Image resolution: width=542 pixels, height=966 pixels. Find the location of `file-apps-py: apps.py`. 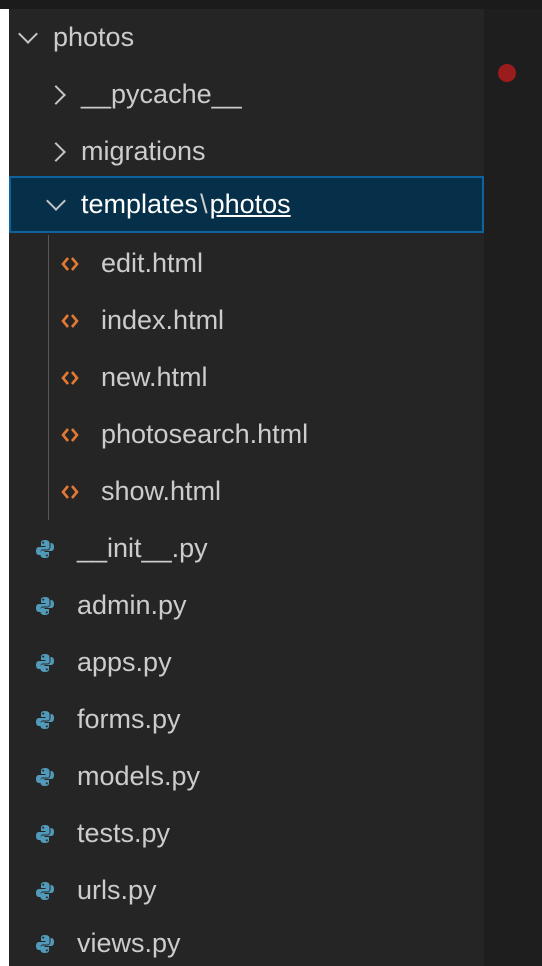

file-apps-py: apps.py is located at coordinates (246, 662).